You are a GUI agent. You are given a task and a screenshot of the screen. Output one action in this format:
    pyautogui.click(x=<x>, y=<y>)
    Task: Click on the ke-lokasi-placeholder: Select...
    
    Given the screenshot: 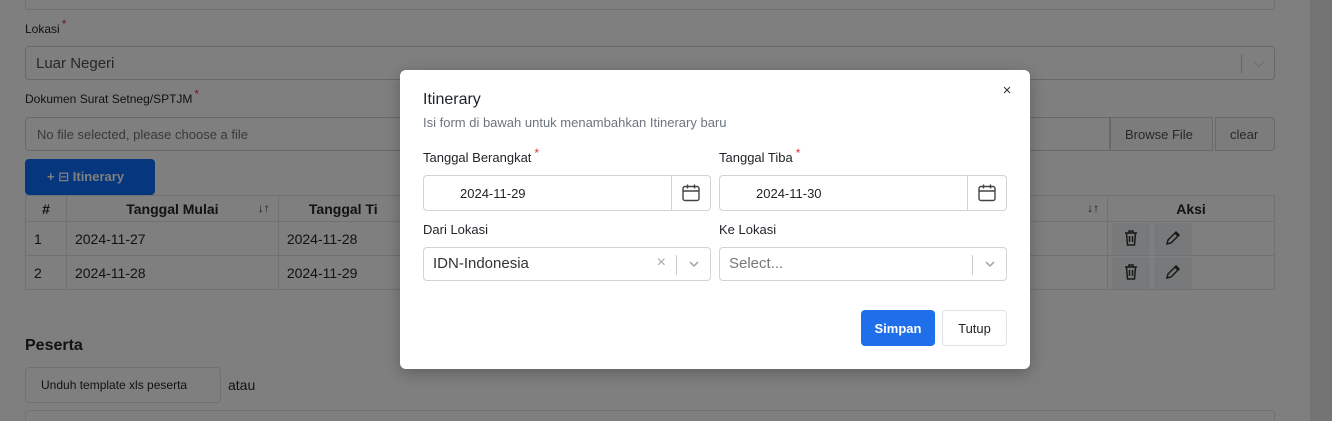 What is the action you would take?
    pyautogui.click(x=756, y=263)
    